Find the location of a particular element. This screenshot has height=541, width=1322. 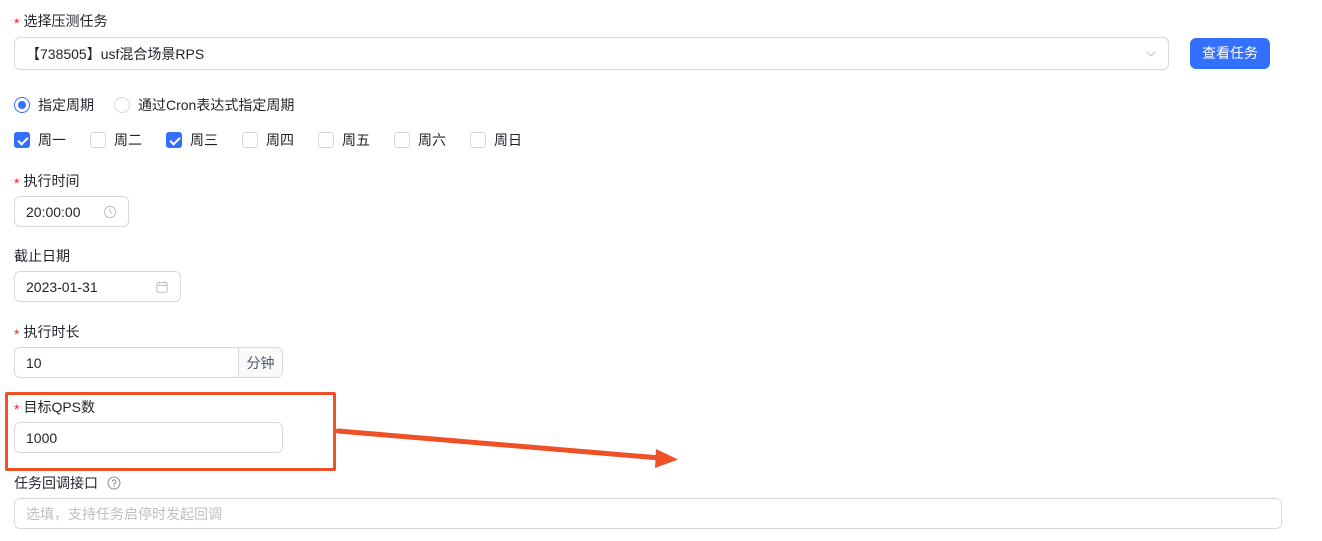

radio-option-cron: 通过Cron表达式指定周期 is located at coordinates (204, 105).